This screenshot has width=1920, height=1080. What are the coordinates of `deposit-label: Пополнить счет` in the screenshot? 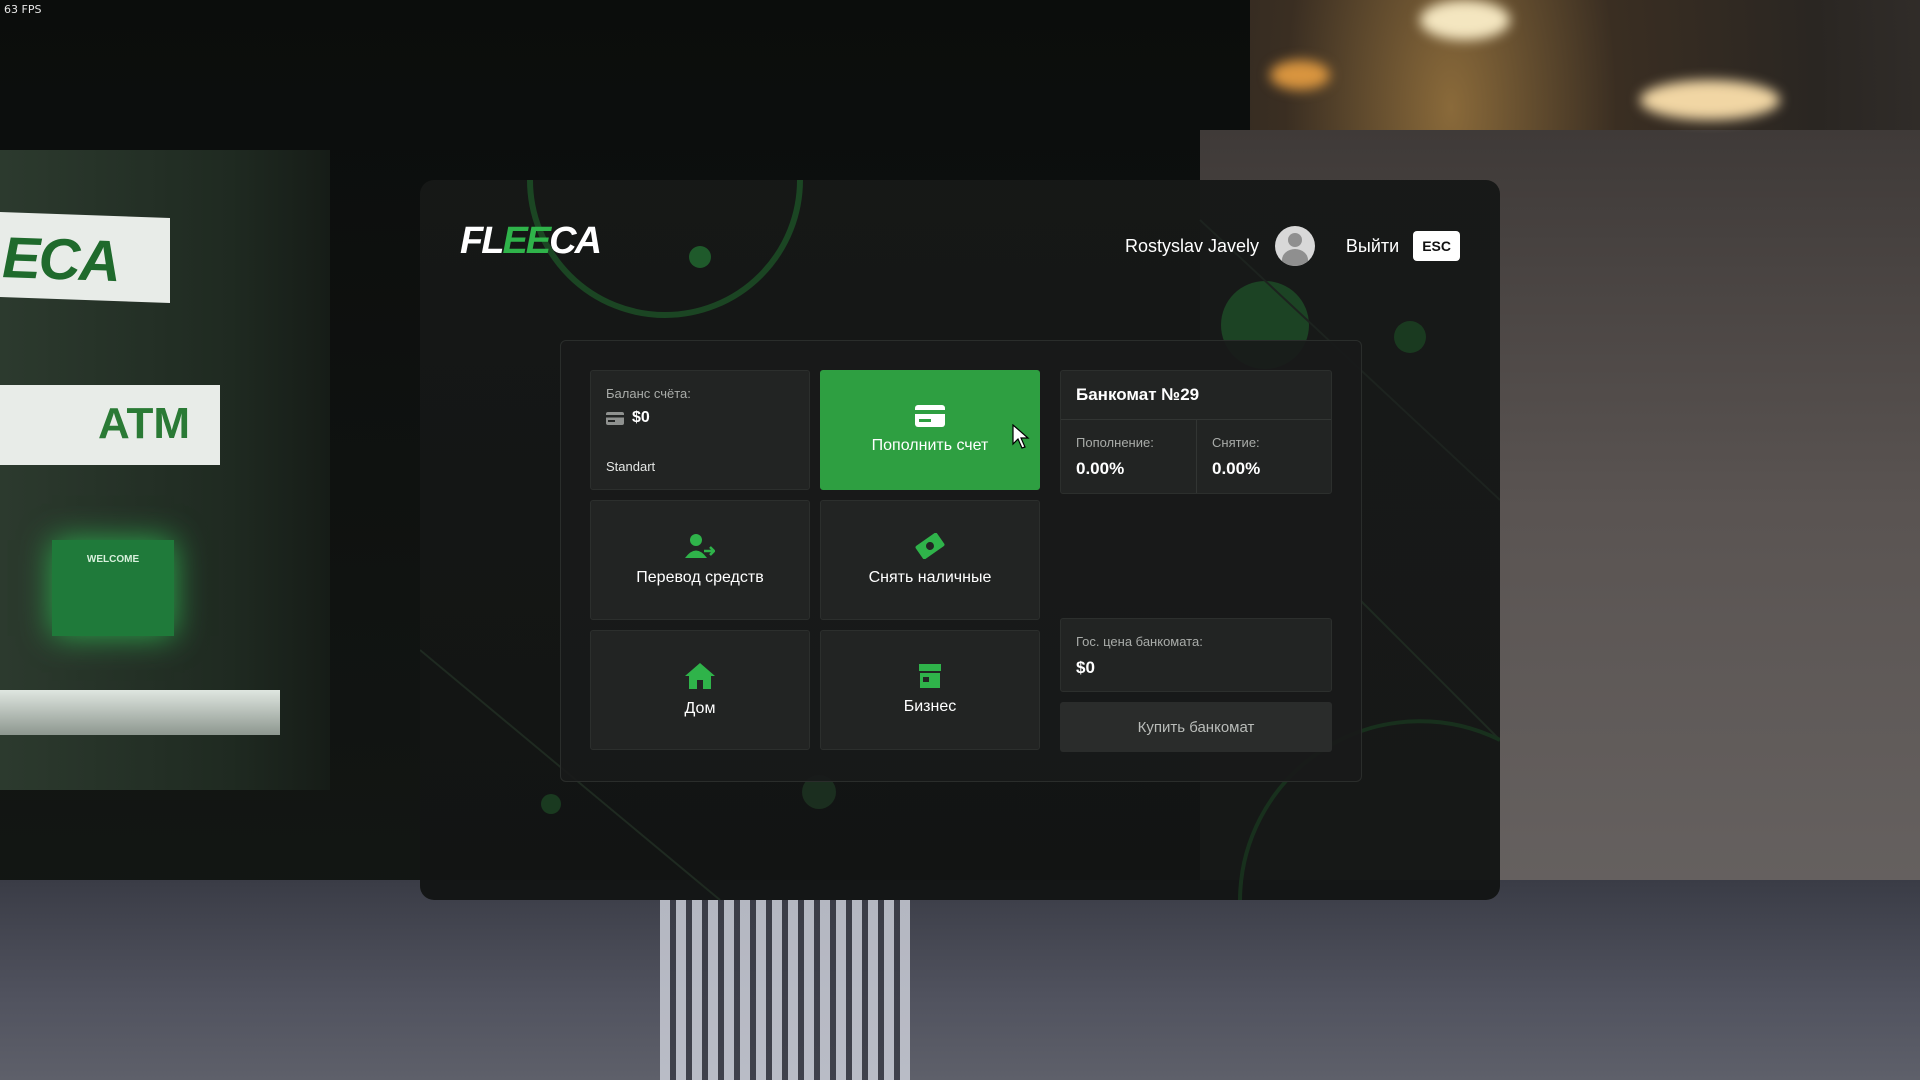 It's located at (930, 445).